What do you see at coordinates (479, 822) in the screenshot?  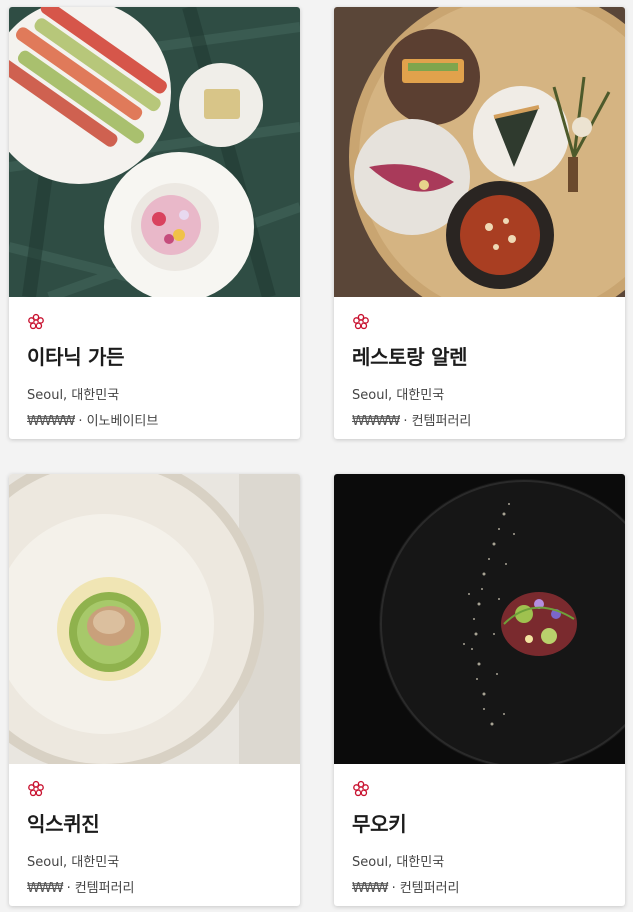 I see `restaurant-name: 무오키` at bounding box center [479, 822].